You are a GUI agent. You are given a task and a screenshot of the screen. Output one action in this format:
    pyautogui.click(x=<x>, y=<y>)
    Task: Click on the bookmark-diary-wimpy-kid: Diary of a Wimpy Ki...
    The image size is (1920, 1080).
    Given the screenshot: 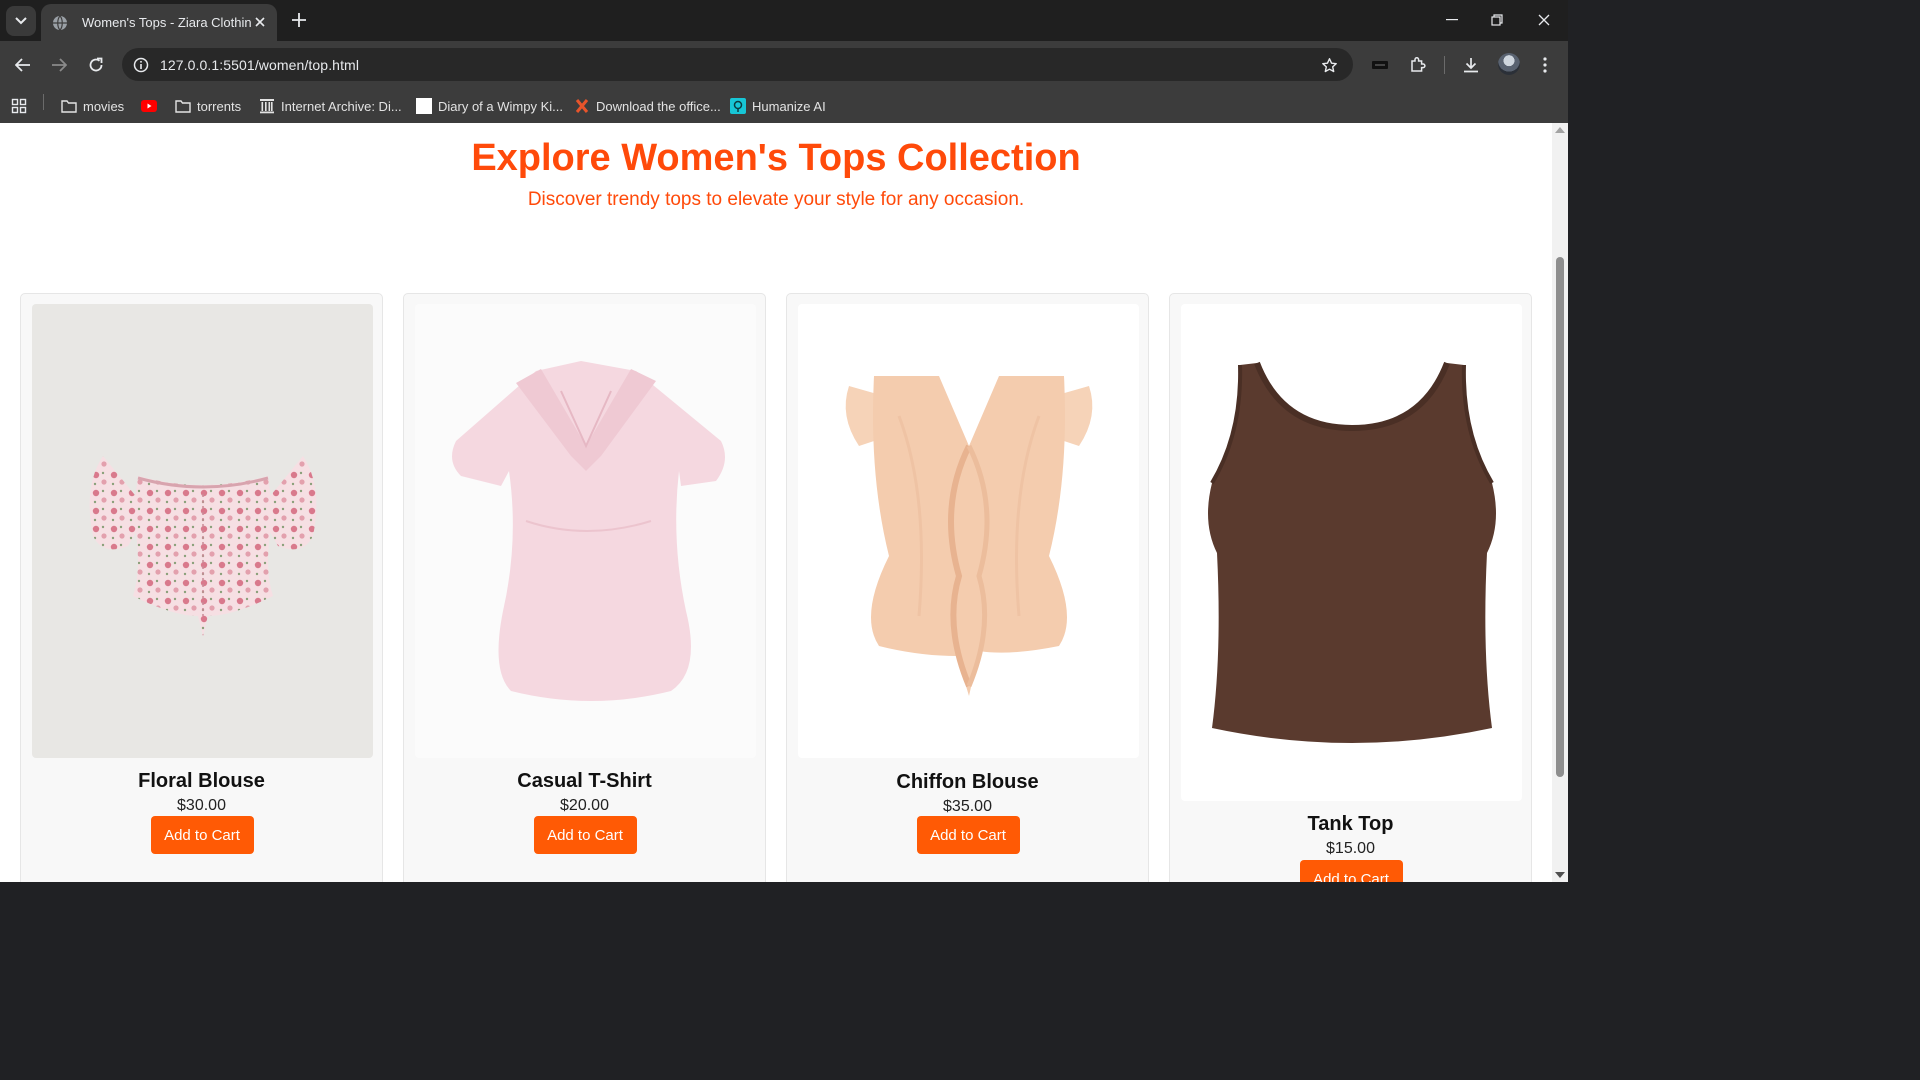 What is the action you would take?
    pyautogui.click(x=489, y=106)
    